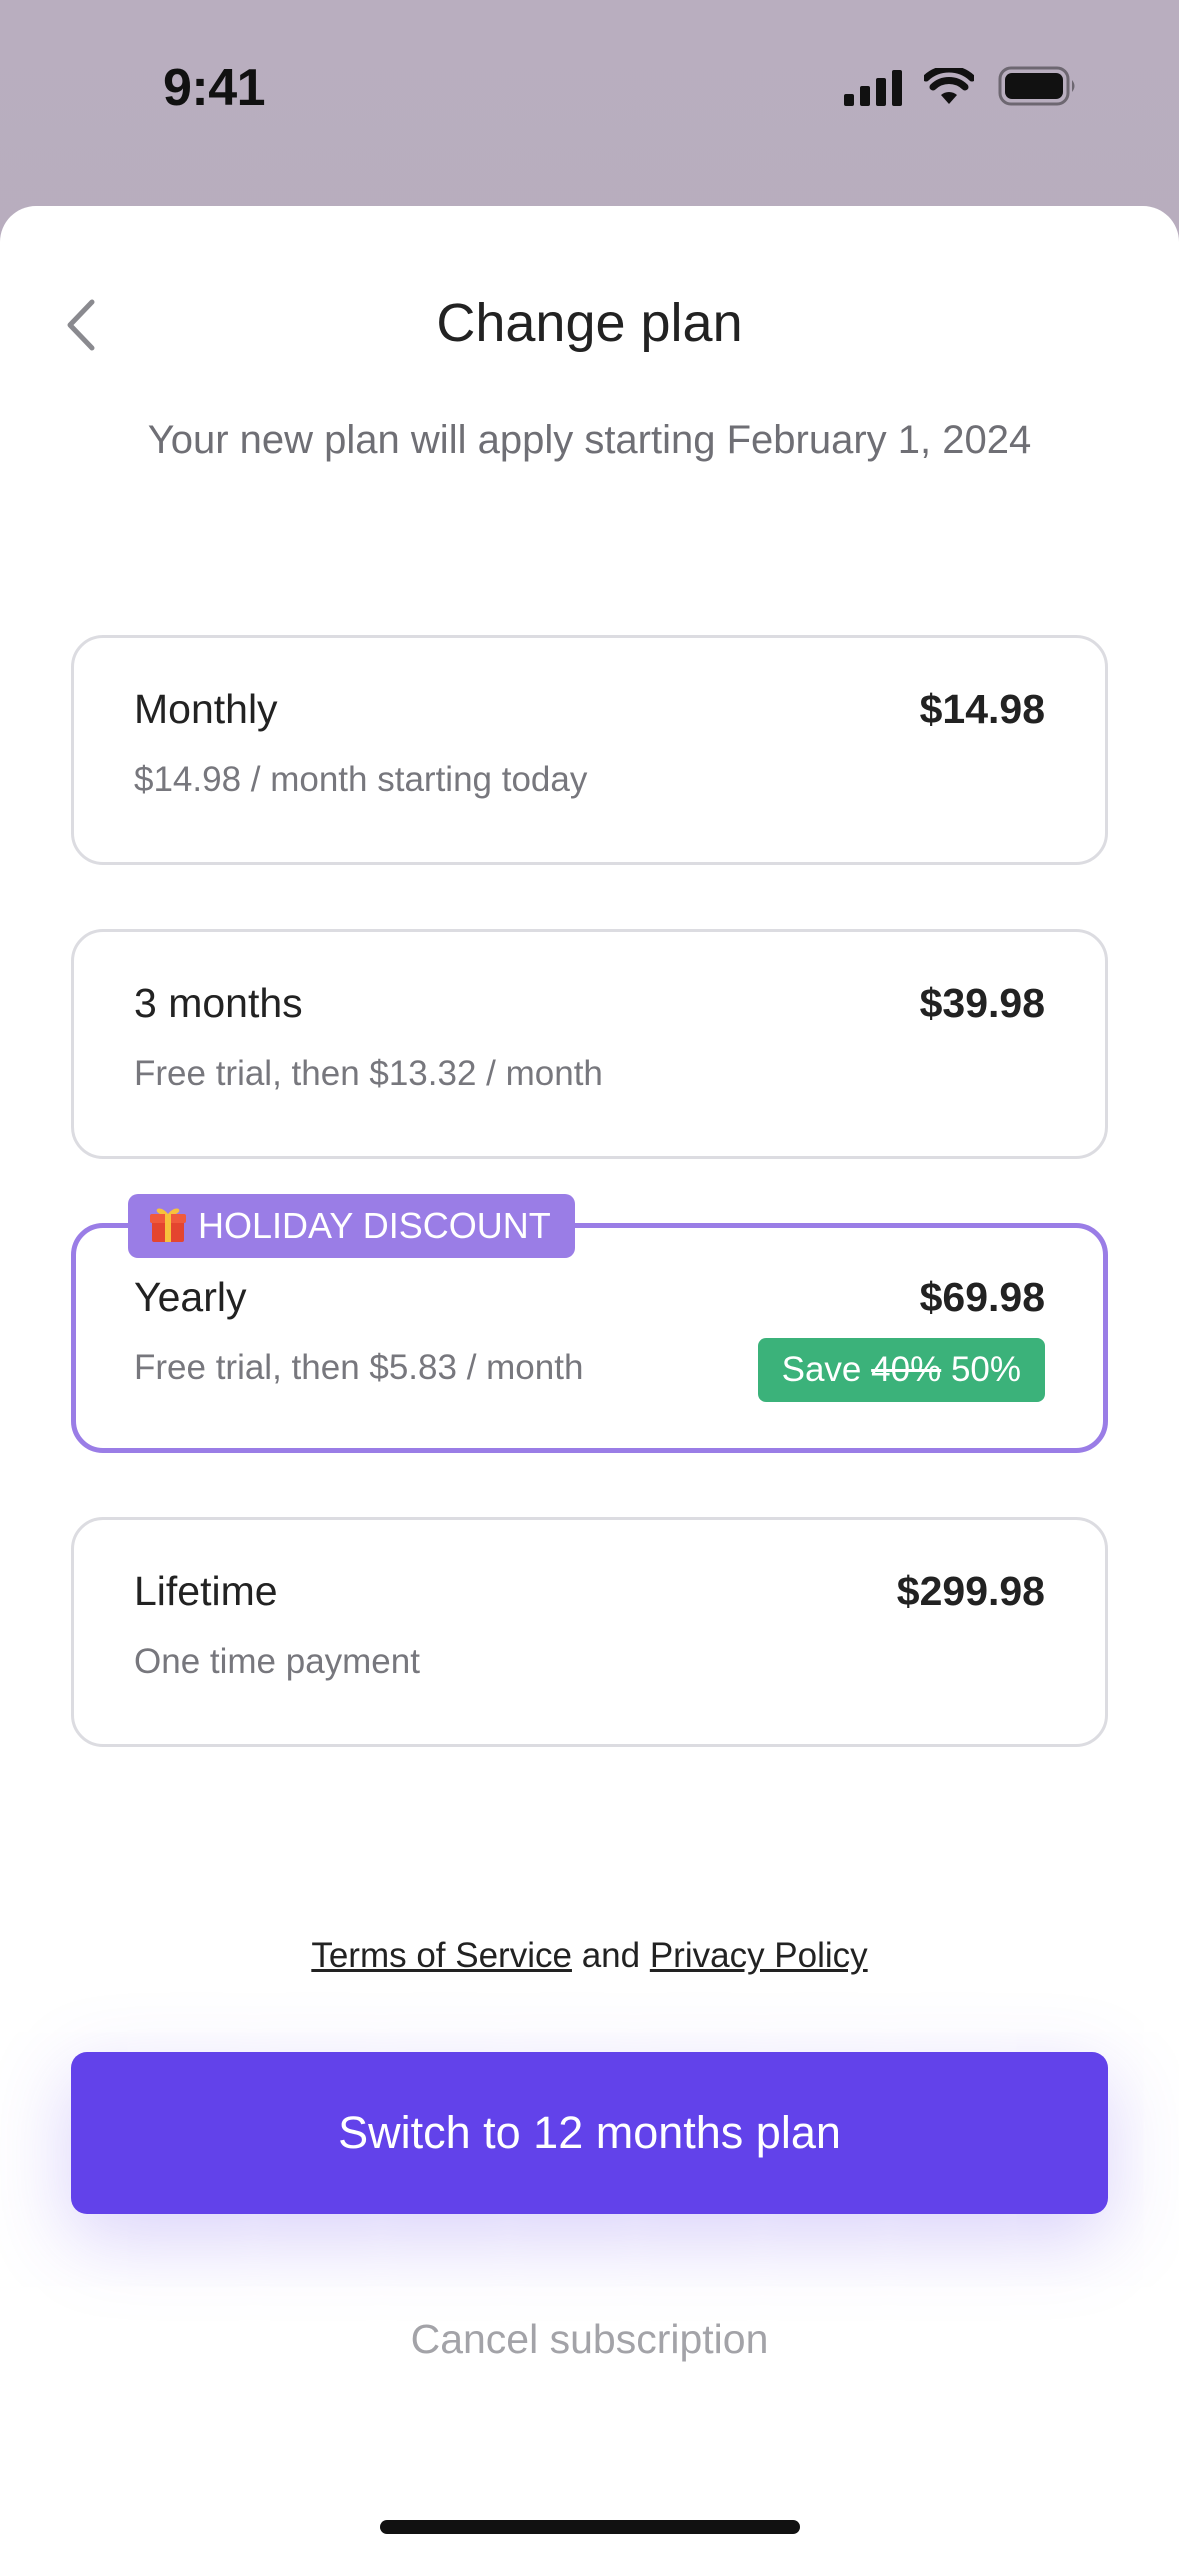 This screenshot has height=2556, width=1179. What do you see at coordinates (589, 1632) in the screenshot?
I see `plan-card-lifetime: Lifetime $299.98 One time payment` at bounding box center [589, 1632].